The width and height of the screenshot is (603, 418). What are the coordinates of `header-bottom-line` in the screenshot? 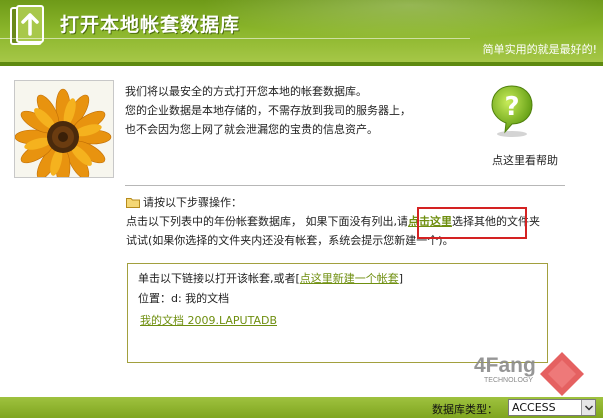 It's located at (301, 64).